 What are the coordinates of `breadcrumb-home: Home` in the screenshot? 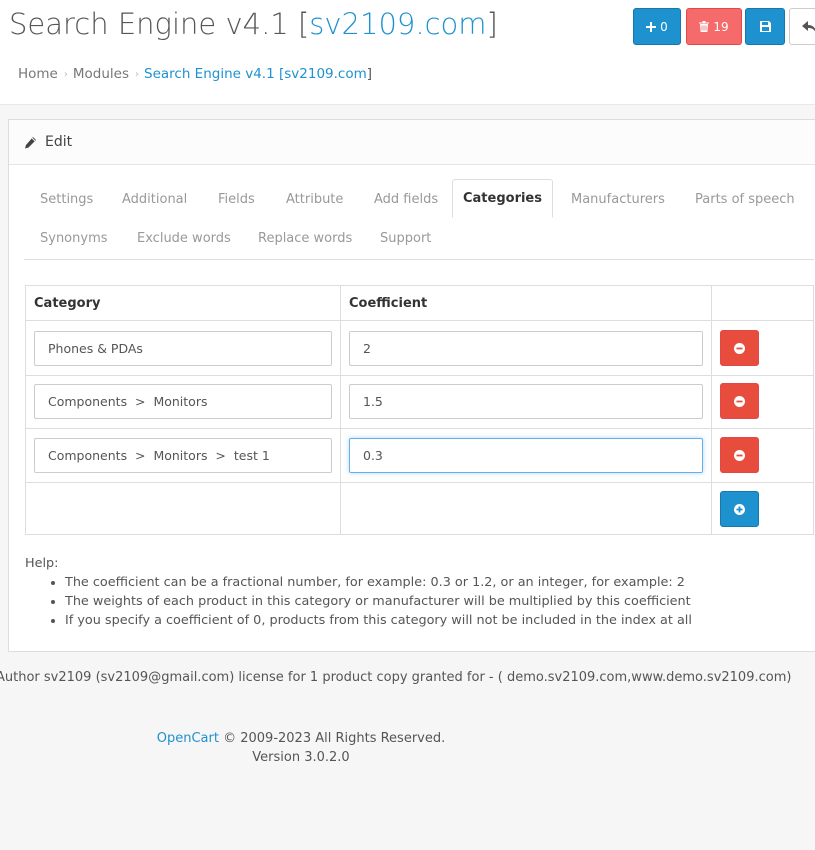 It's located at (38, 74).